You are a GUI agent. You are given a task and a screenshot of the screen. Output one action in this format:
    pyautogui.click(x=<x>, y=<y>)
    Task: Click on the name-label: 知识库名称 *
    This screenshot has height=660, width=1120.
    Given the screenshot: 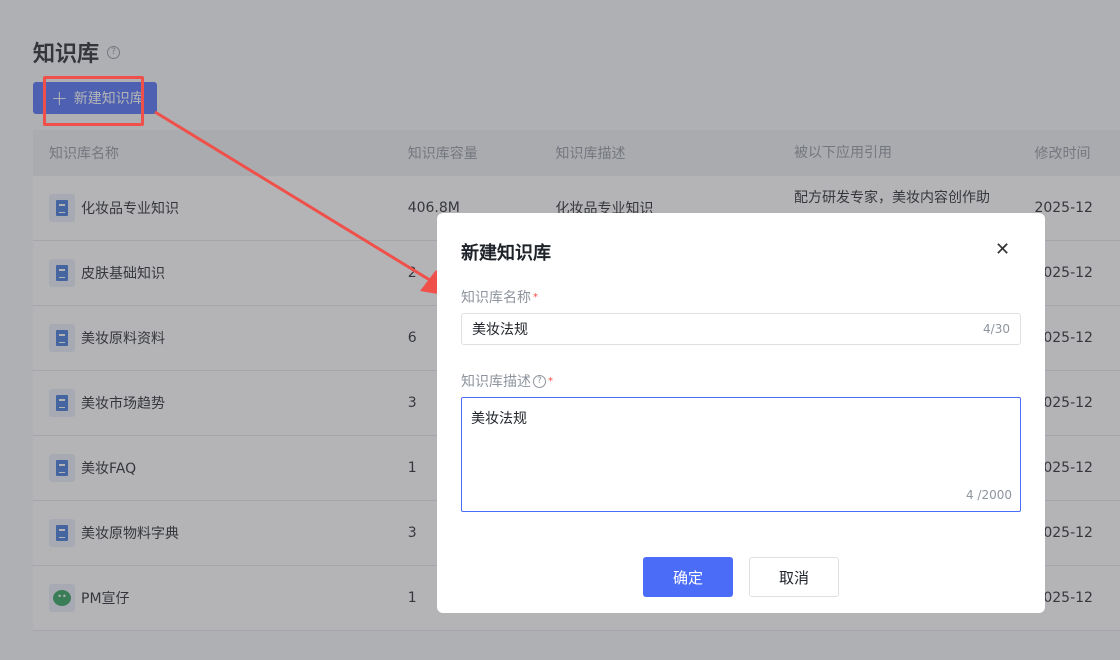 What is the action you would take?
    pyautogui.click(x=499, y=298)
    